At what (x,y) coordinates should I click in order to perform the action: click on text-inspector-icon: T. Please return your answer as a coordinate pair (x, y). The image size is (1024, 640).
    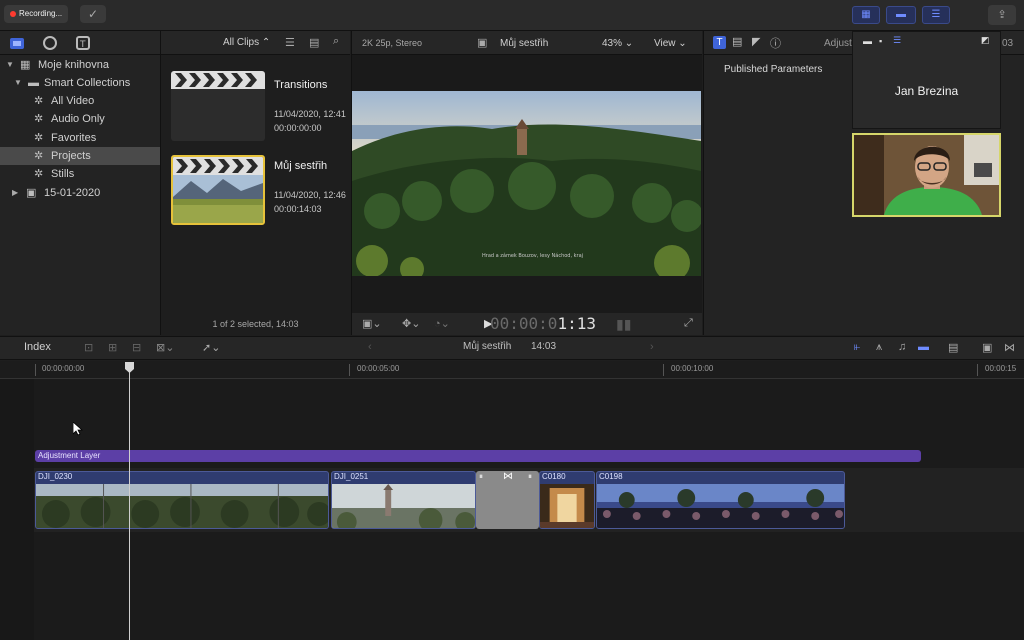
    Looking at the image, I should click on (719, 42).